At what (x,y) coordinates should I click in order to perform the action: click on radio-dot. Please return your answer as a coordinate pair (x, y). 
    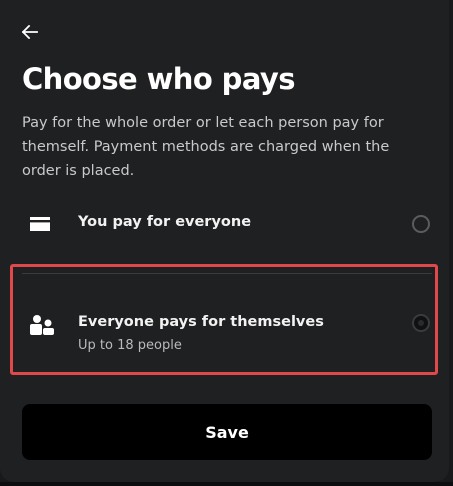
    Looking at the image, I should click on (421, 323).